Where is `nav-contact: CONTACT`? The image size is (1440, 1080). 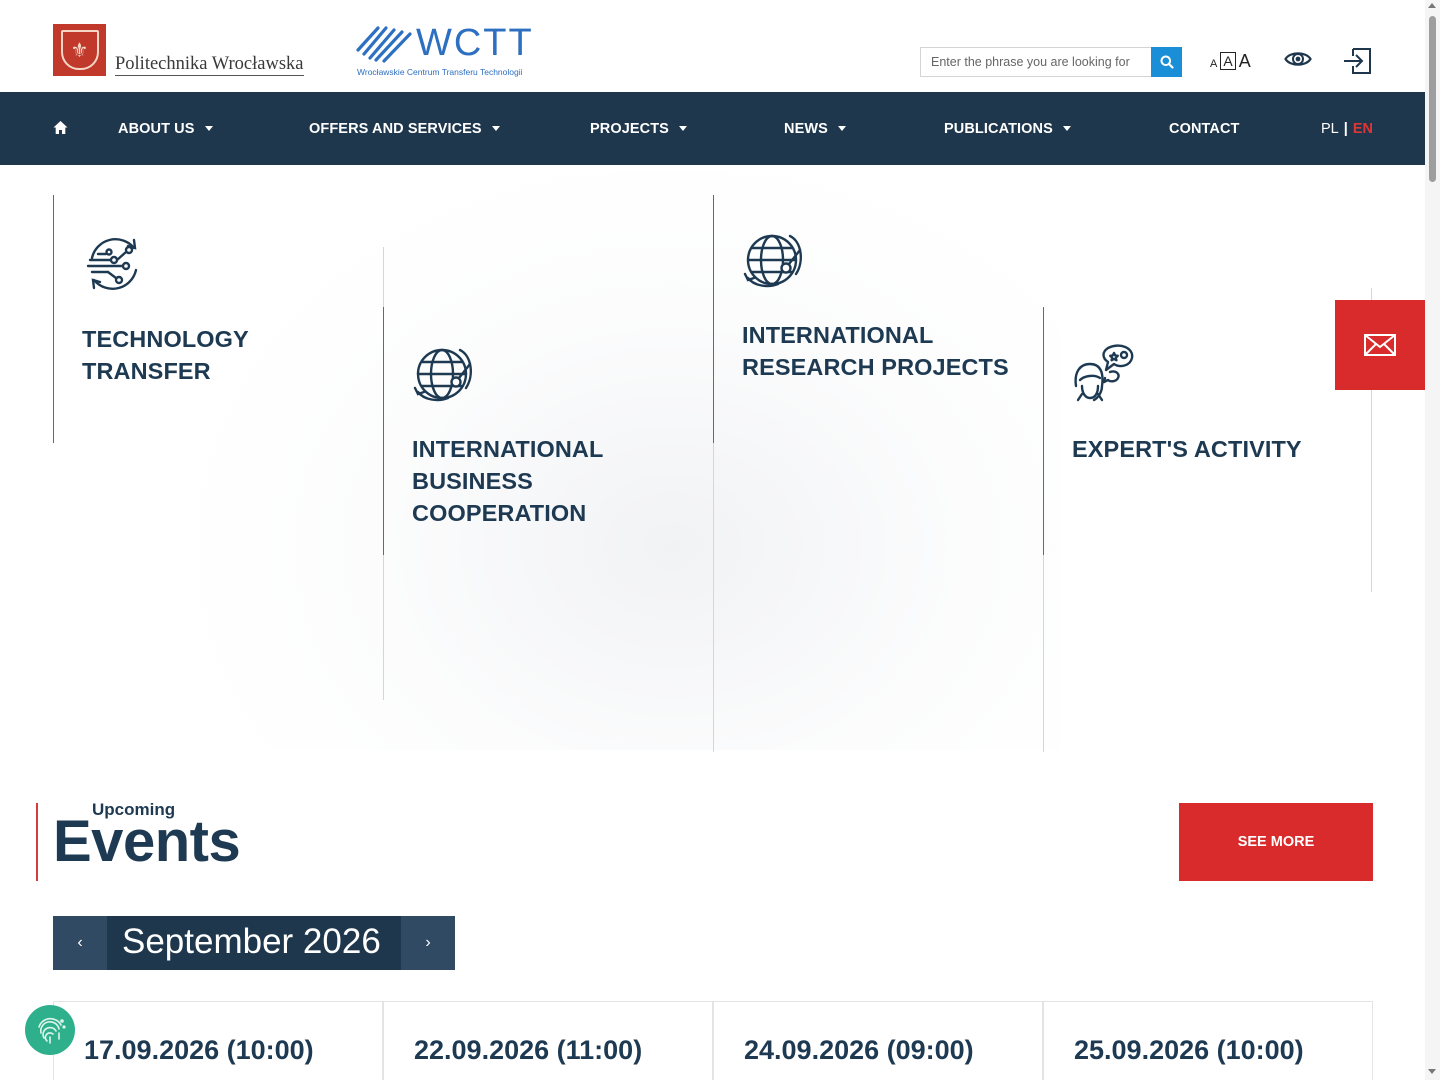
nav-contact: CONTACT is located at coordinates (1204, 128).